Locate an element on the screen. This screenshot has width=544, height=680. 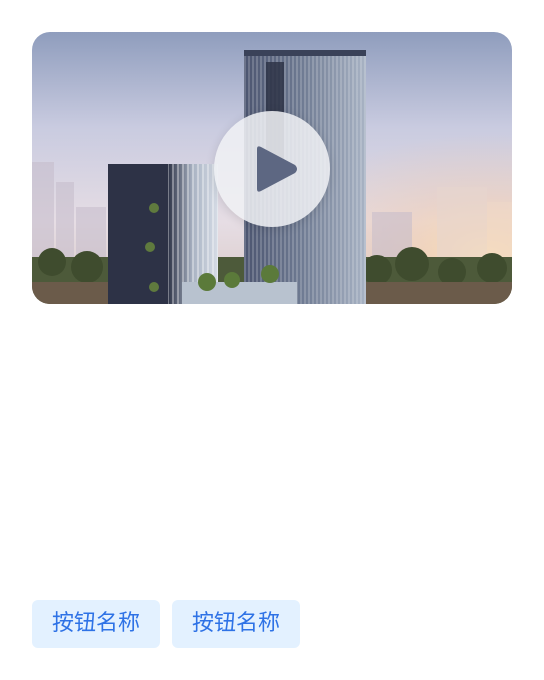
play-button is located at coordinates (272, 169).